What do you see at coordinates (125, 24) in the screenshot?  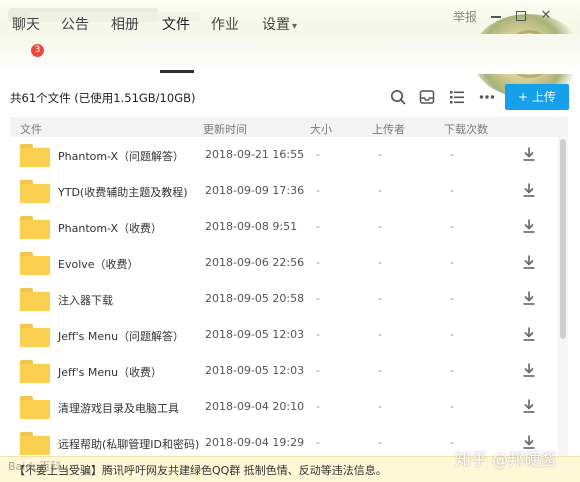 I see `tab-album: 相册` at bounding box center [125, 24].